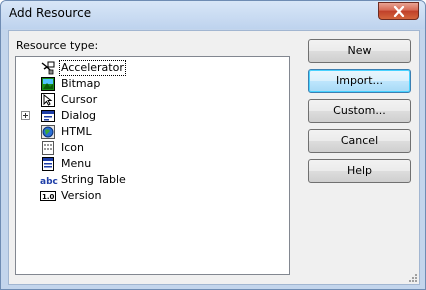  Describe the element at coordinates (93, 179) in the screenshot. I see `tree-item-label: String Table` at that location.